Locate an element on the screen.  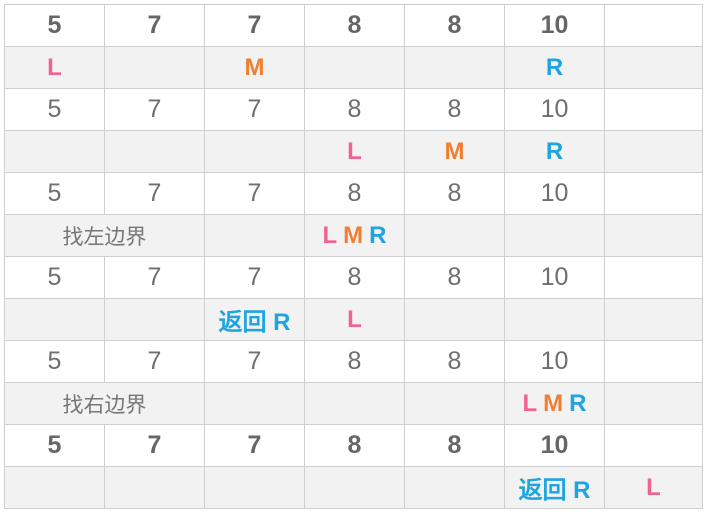
pointer-cell: R is located at coordinates (554, 151).